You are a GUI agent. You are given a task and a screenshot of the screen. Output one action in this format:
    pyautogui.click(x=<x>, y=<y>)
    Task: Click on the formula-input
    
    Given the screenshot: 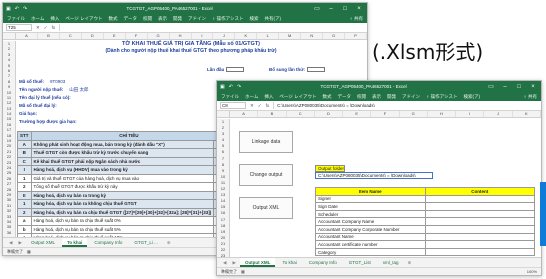 What is the action you would take?
    pyautogui.click(x=211, y=27)
    